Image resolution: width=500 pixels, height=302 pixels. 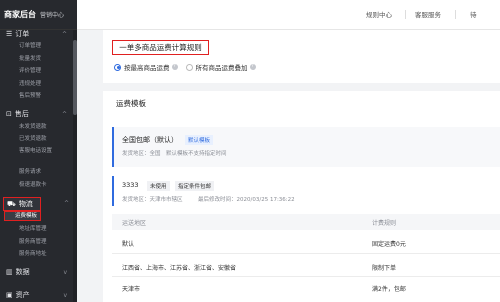 What do you see at coordinates (117, 67) in the screenshot?
I see `radio-highest-fee` at bounding box center [117, 67].